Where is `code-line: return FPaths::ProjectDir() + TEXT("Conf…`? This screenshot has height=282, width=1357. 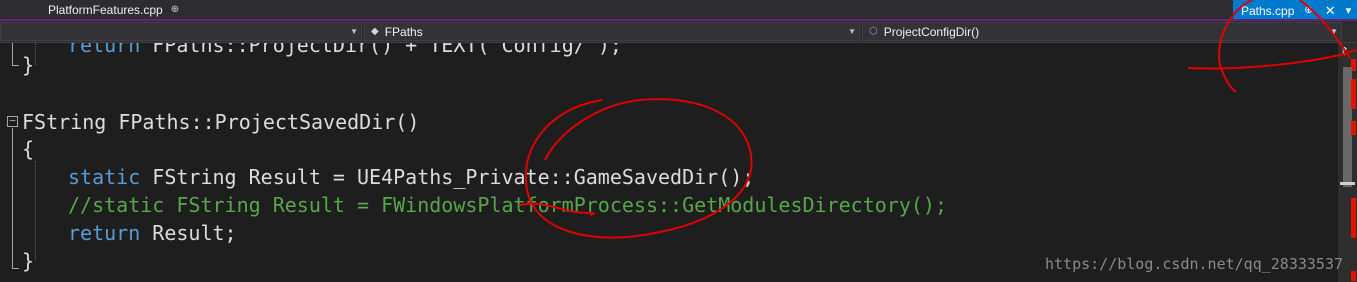
code-line: return FPaths::ProjectDir() + TEXT("Conf… is located at coordinates (345, 51).